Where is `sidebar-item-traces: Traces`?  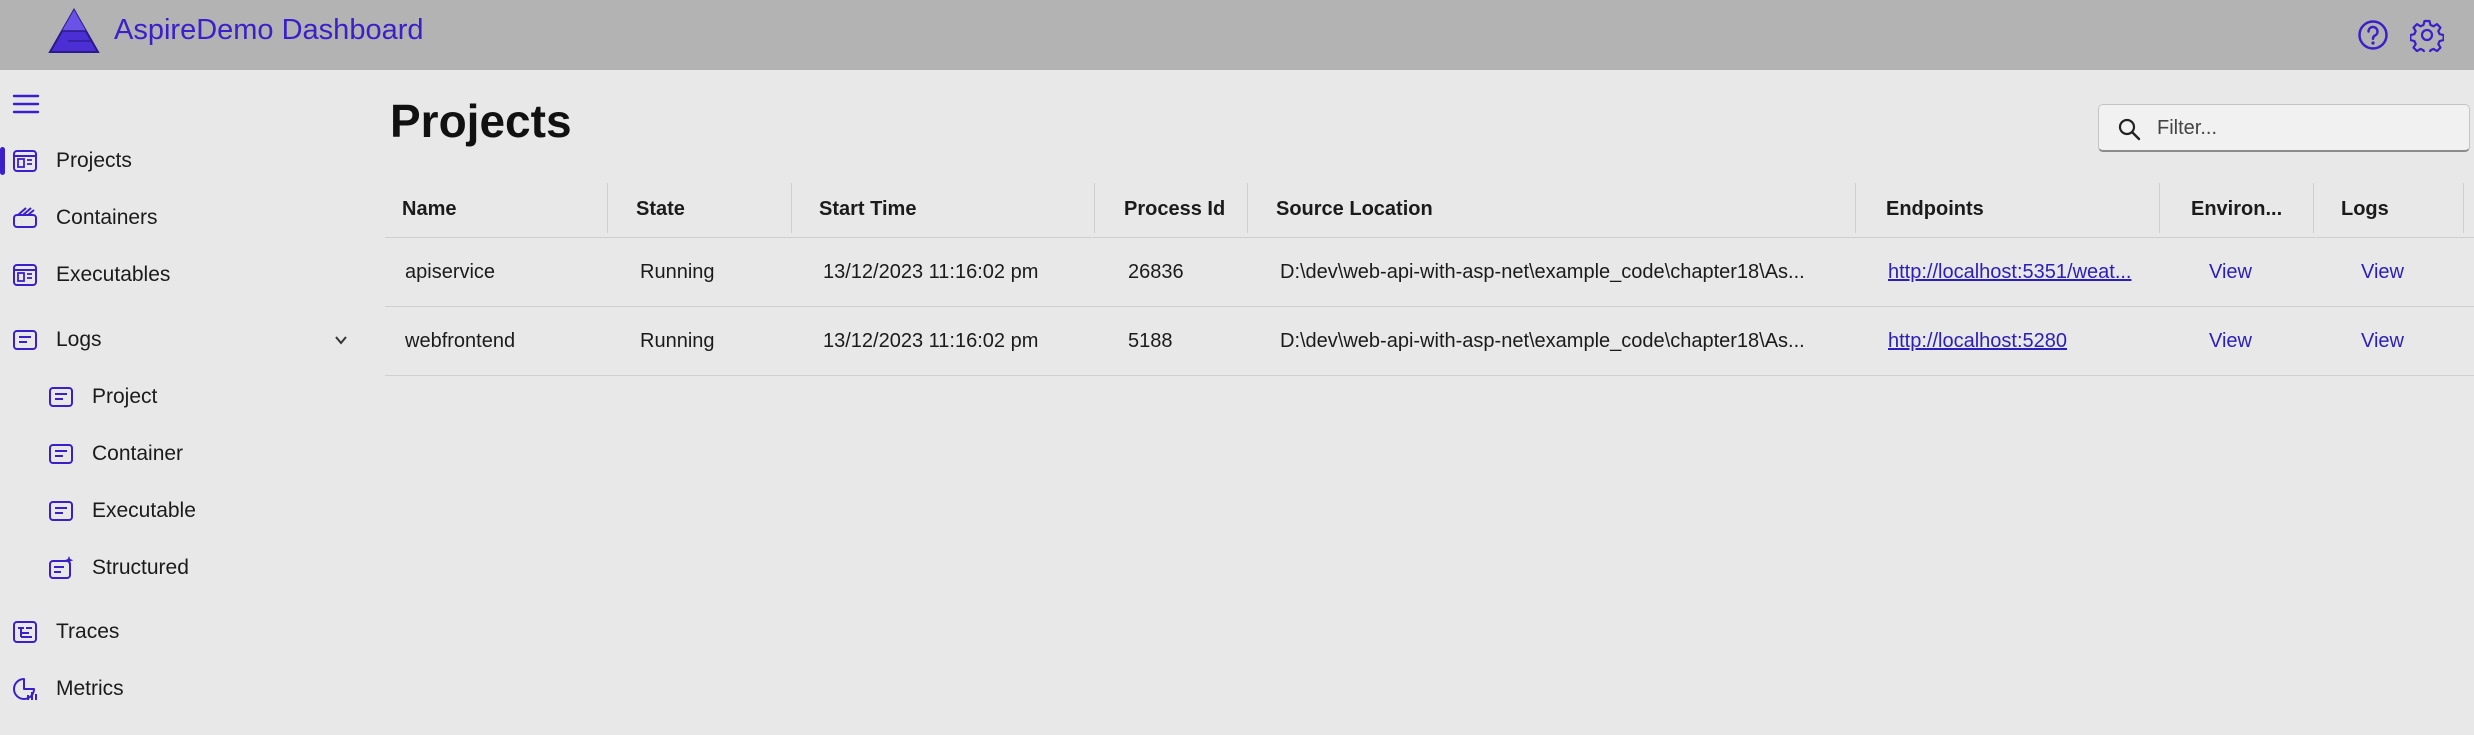
sidebar-item-traces: Traces is located at coordinates (180, 632).